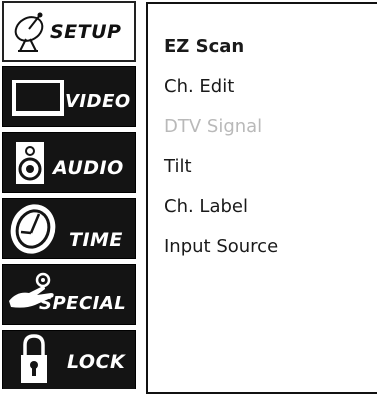 This screenshot has height=394, width=377. Describe the element at coordinates (221, 246) in the screenshot. I see `menu-item-input-source: Input Source` at that location.